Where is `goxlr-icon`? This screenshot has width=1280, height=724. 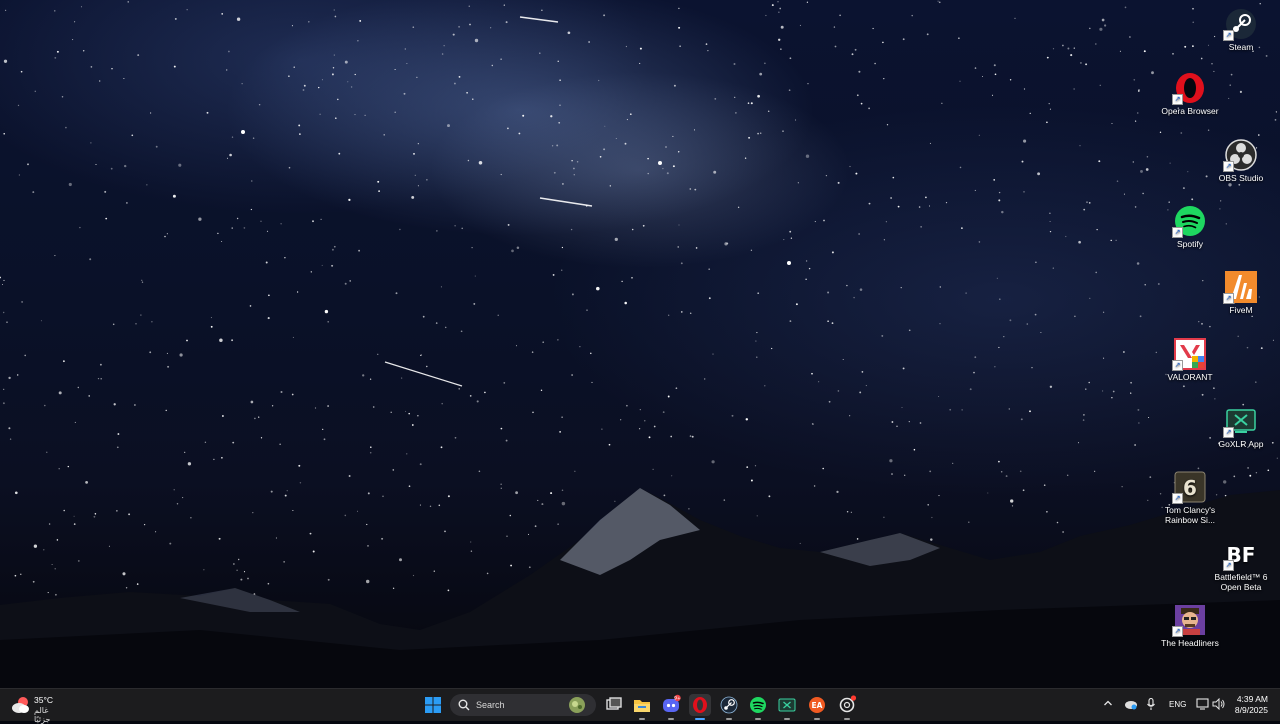
goxlr-icon is located at coordinates (787, 705).